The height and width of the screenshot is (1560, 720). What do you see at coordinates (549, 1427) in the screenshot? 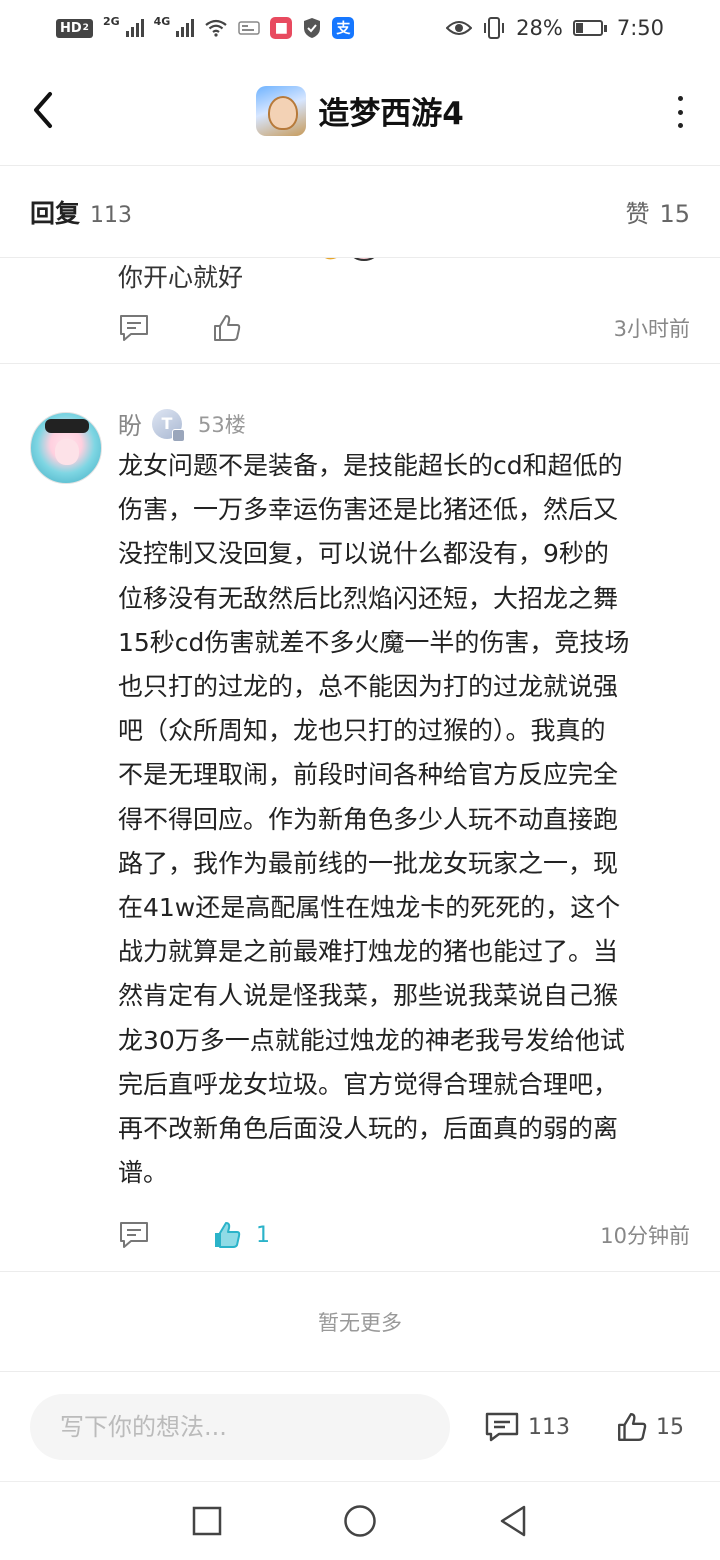
I see `comments-count: 113` at bounding box center [549, 1427].